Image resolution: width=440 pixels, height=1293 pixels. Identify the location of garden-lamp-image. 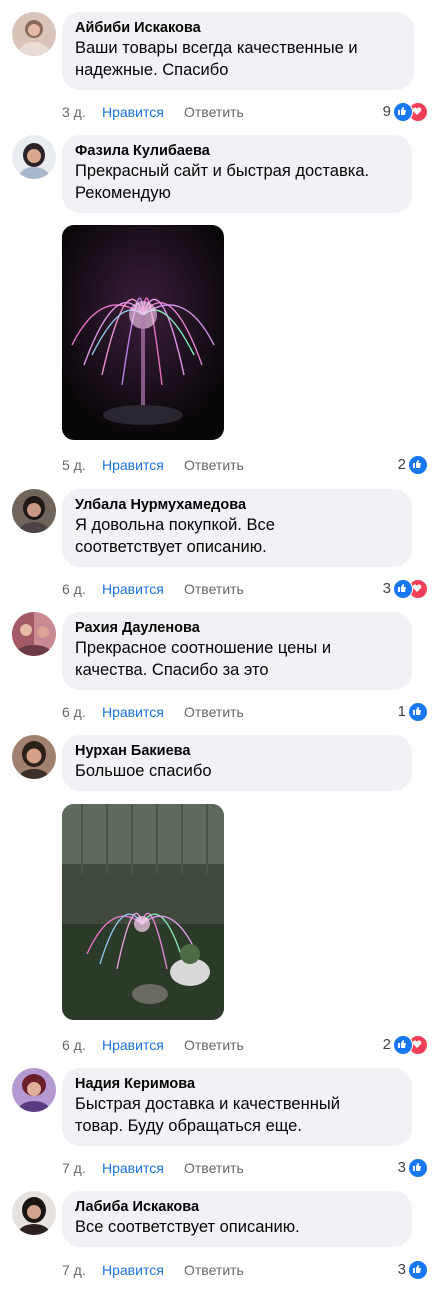
(143, 912).